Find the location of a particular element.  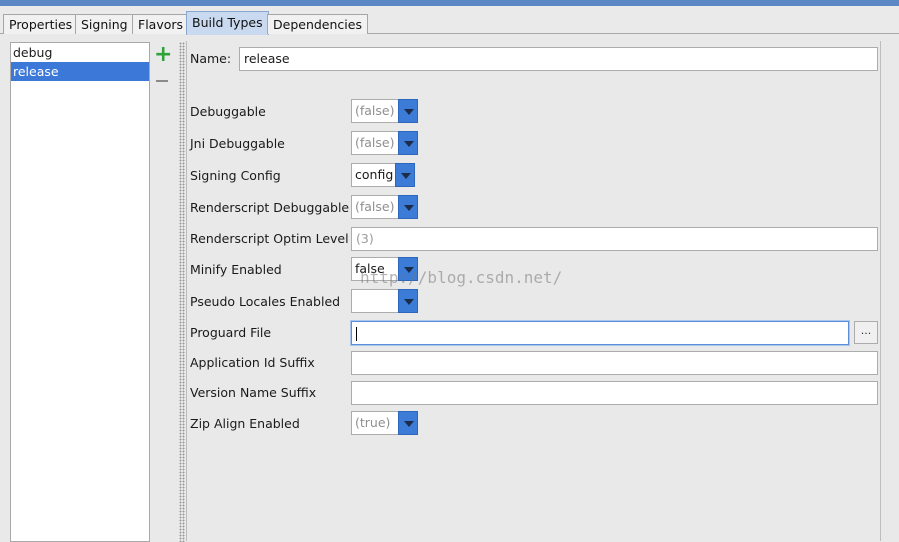

tab-build-types: Build Types is located at coordinates (227, 23).